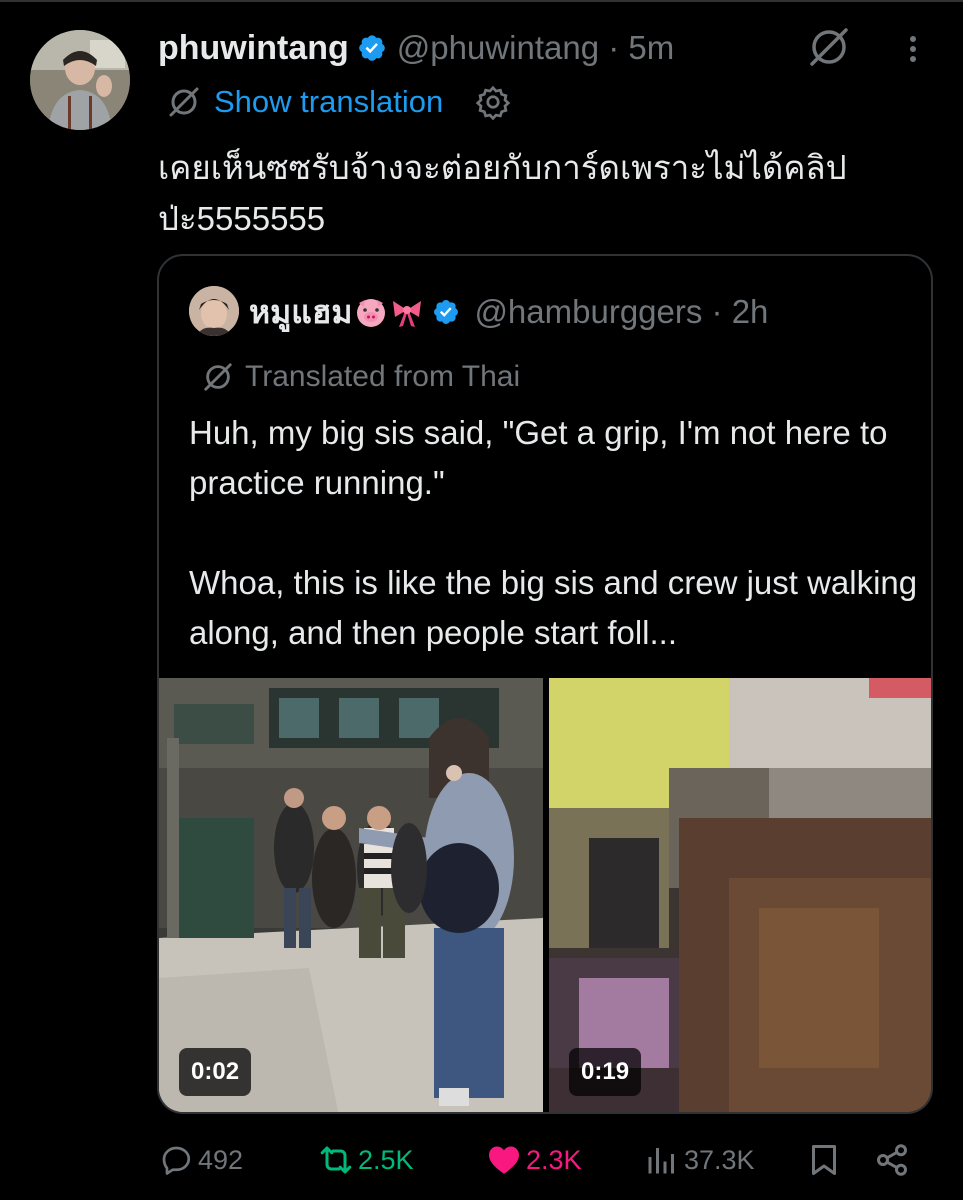 The image size is (963, 1200). Describe the element at coordinates (719, 1159) in the screenshot. I see `views-count: 37.3K` at that location.